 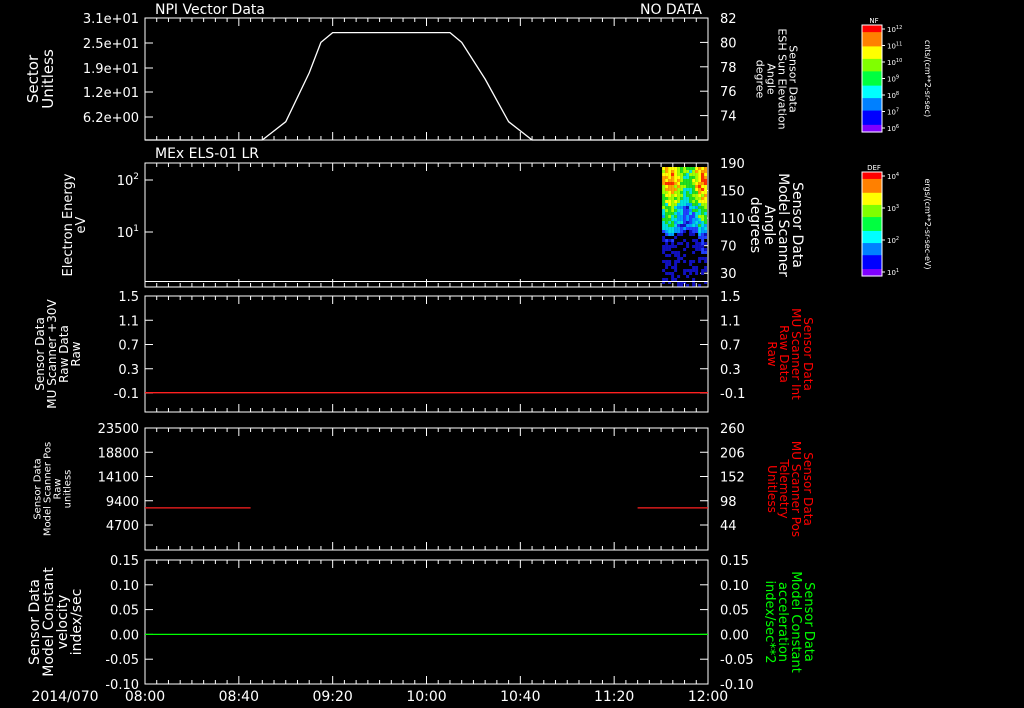 I want to click on left-tick-label: 18800, so click(x=118, y=453).